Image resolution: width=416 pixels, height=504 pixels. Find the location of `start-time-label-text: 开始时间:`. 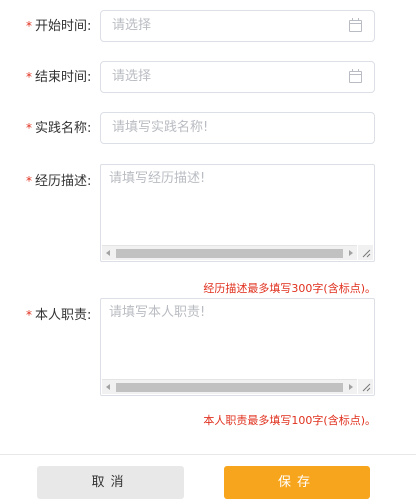

start-time-label-text: 开始时间: is located at coordinates (63, 26).